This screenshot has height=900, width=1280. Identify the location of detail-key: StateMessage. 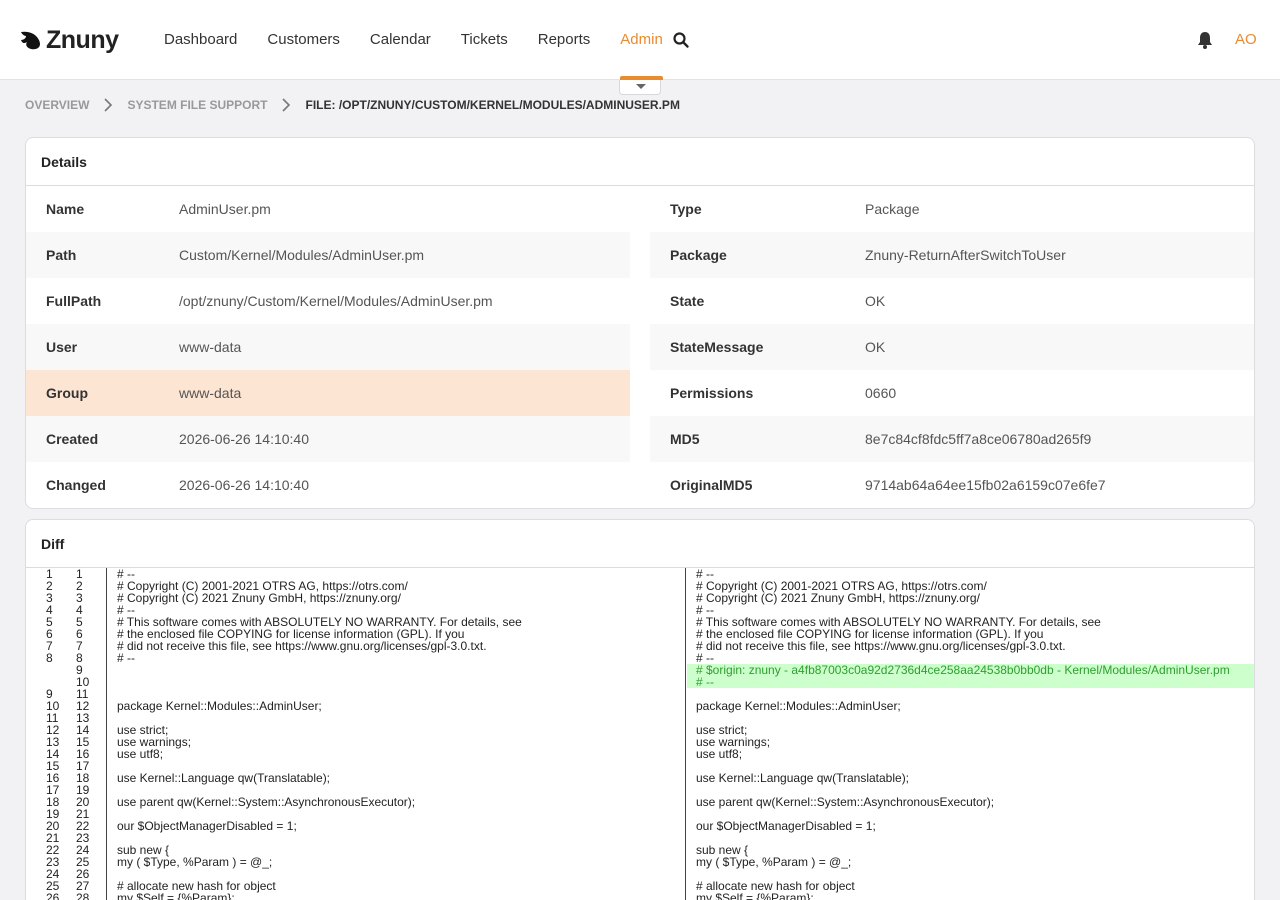
(717, 347).